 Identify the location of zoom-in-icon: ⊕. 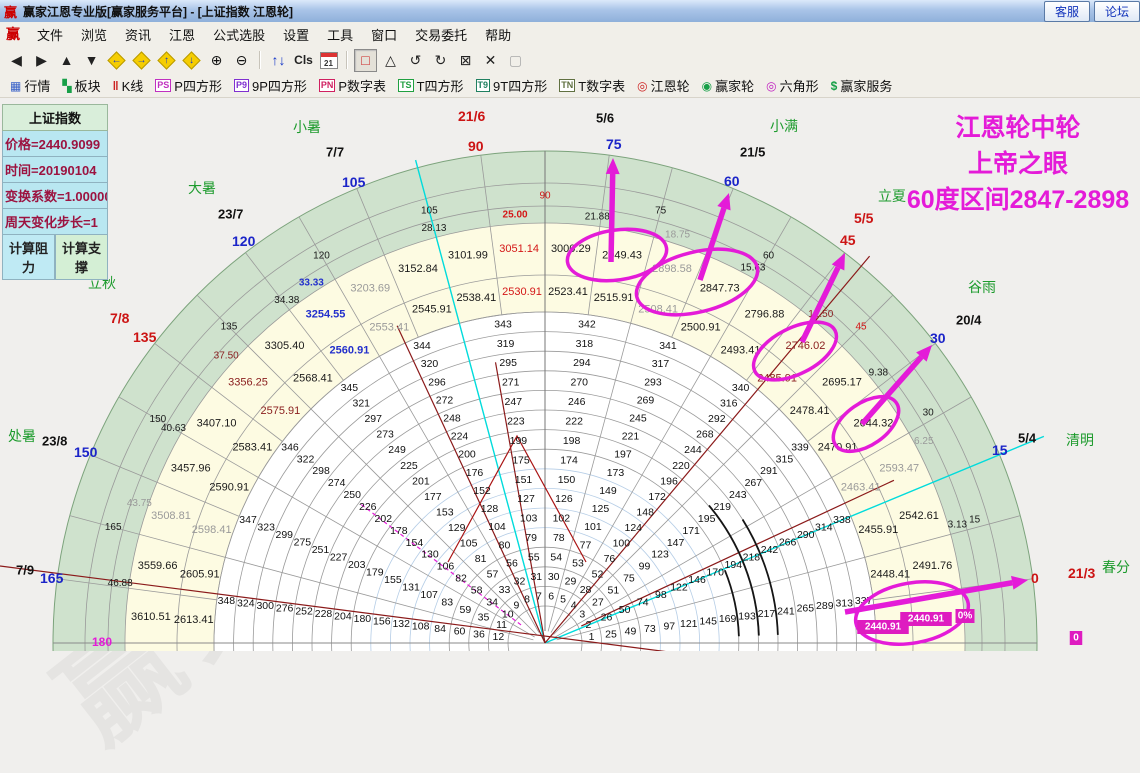
(216, 60).